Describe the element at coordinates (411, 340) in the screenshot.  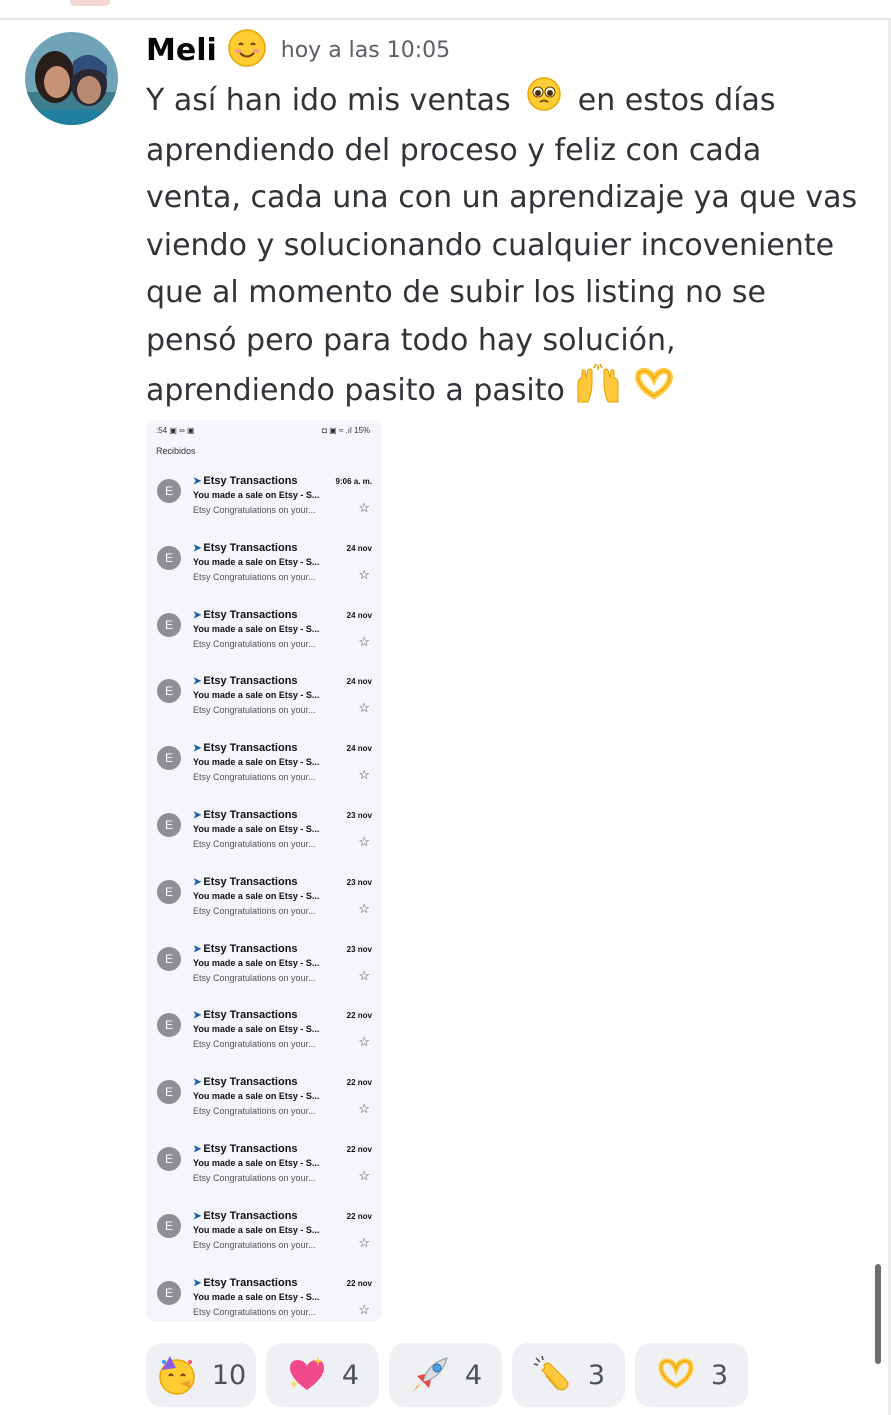
I see `message-line: pensó pero para todo hay solución,` at that location.